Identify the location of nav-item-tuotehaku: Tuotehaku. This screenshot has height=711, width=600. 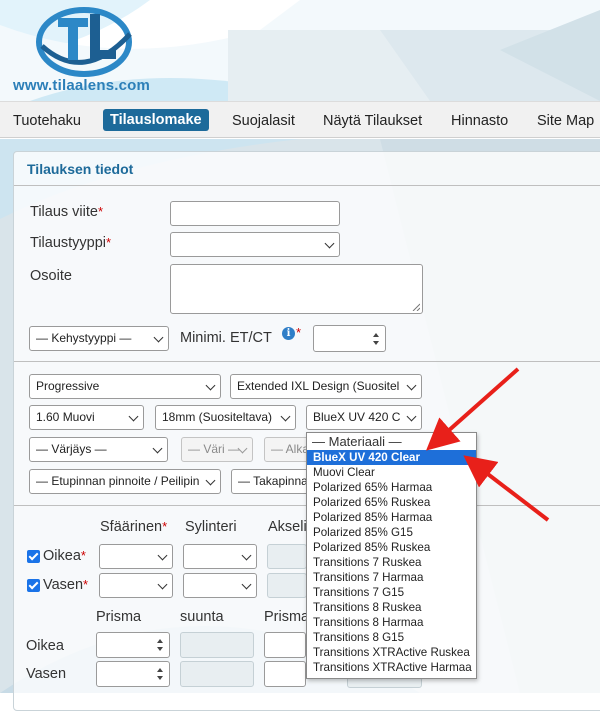
(47, 121).